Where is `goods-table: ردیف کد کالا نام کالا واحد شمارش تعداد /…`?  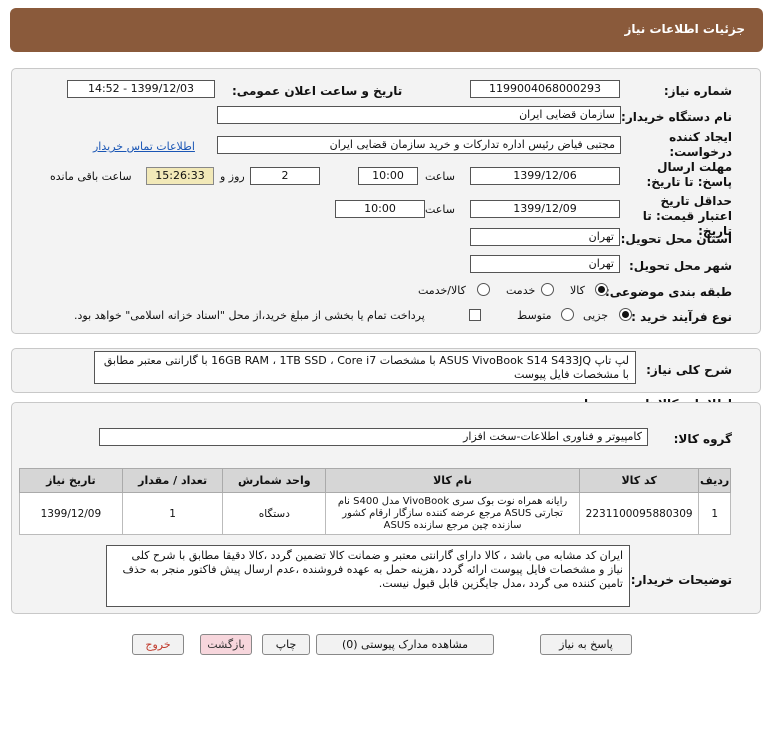 goods-table: ردیف کد کالا نام کالا واحد شمارش تعداد /… is located at coordinates (375, 501).